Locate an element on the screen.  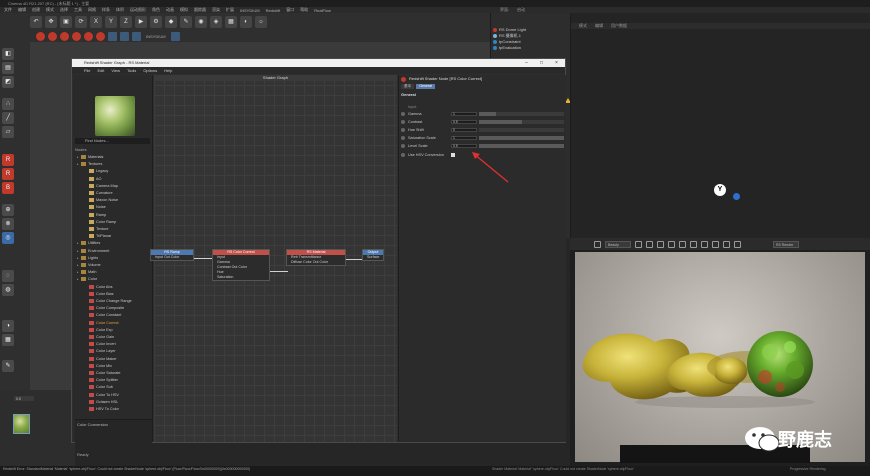
redshift-ipr-icon: R is located at coordinates (8, 174).